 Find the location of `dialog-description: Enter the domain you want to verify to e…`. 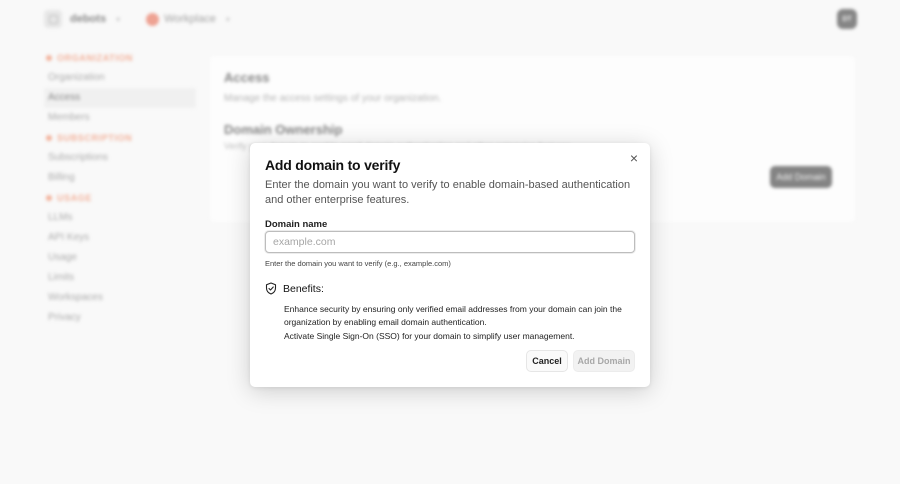

dialog-description: Enter the domain you want to verify to e… is located at coordinates (448, 192).